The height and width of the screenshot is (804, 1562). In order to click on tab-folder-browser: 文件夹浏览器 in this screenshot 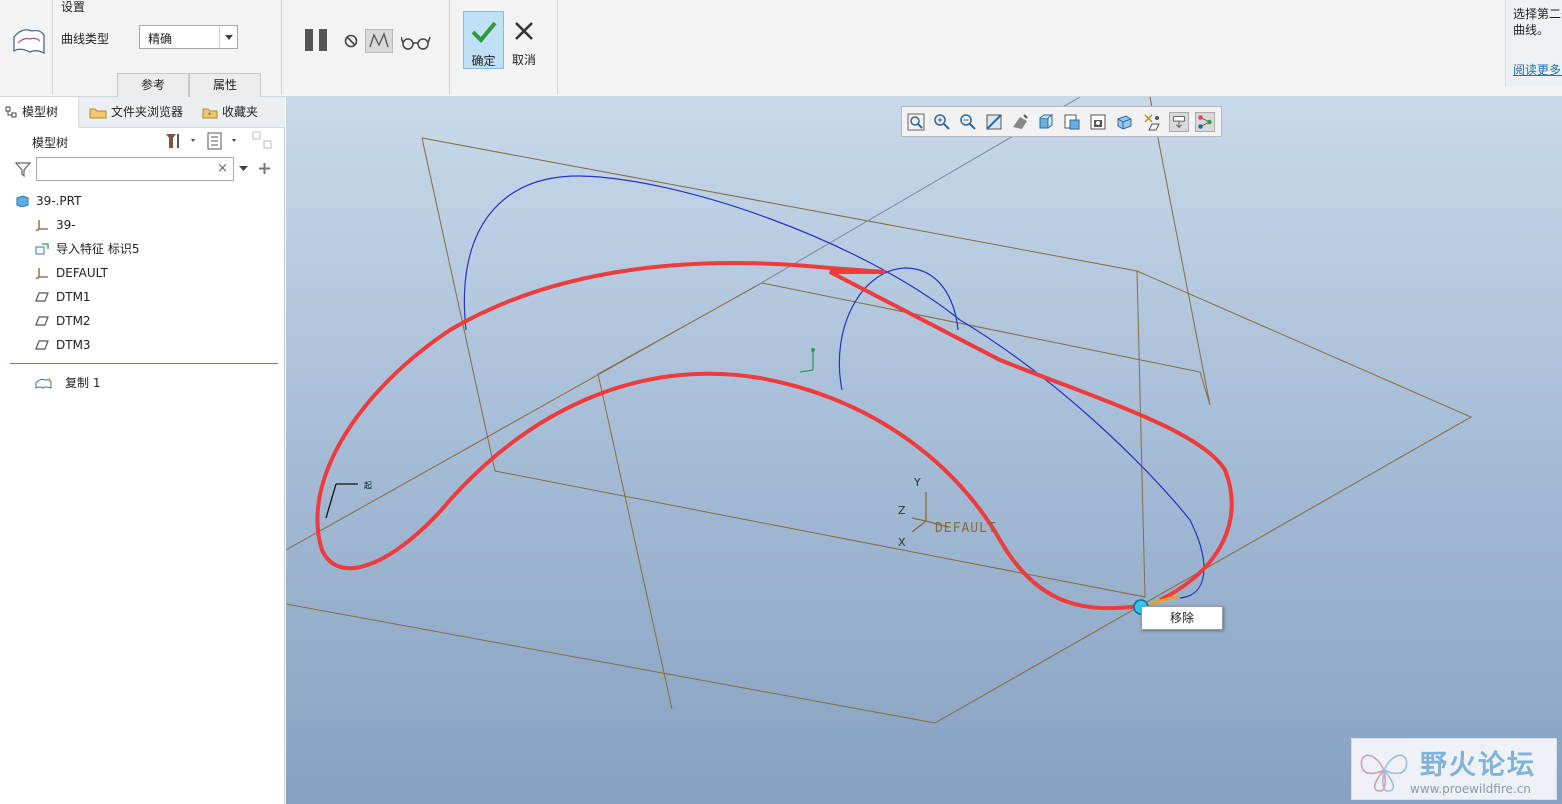, I will do `click(138, 112)`.